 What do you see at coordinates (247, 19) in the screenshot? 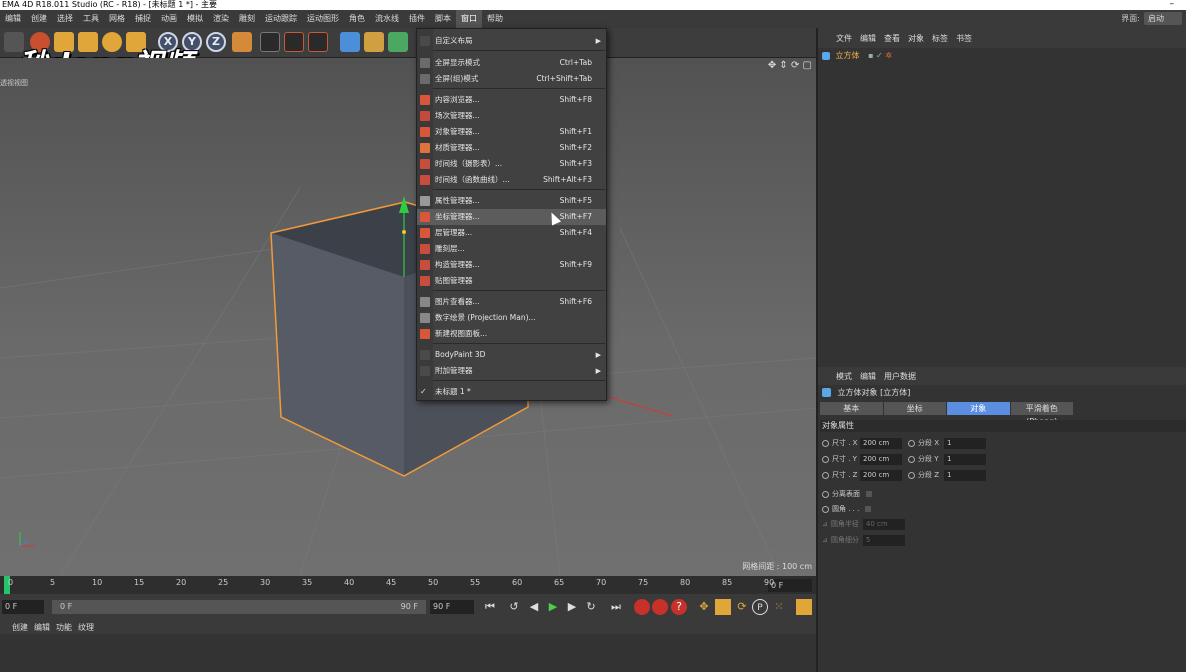
I see `menu-item-9: 雕刻` at bounding box center [247, 19].